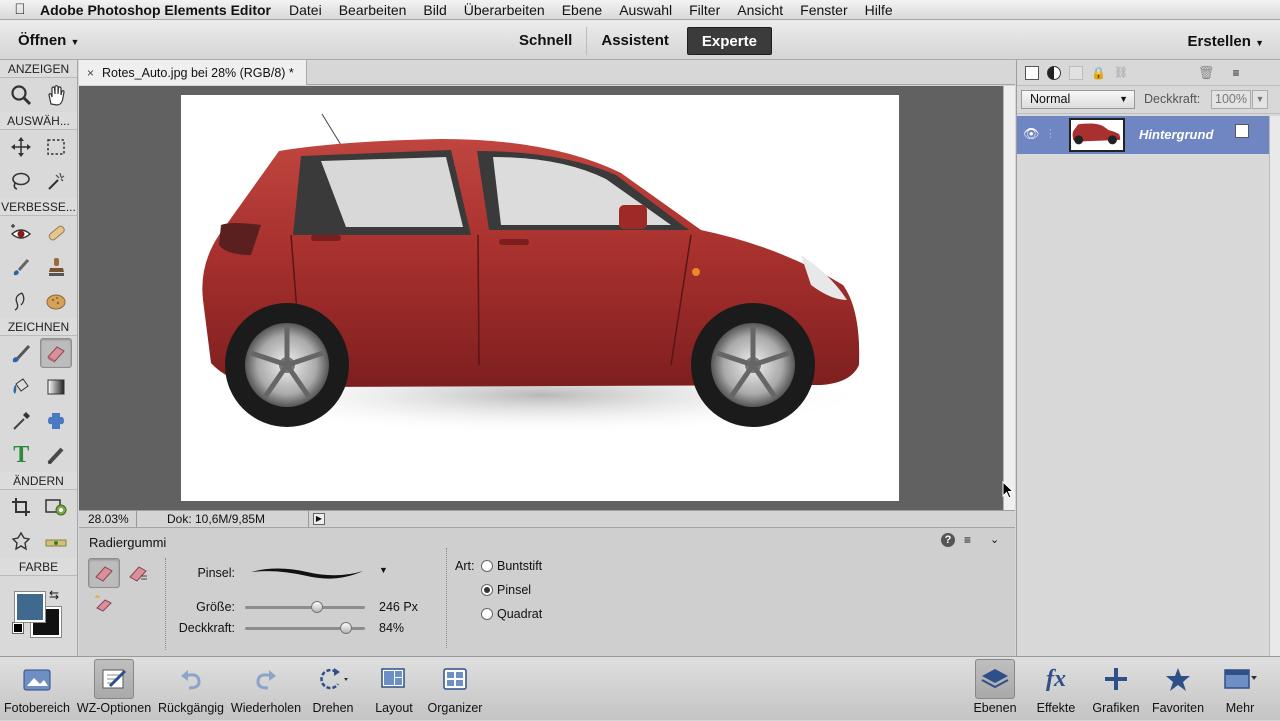 The image size is (1280, 721). What do you see at coordinates (21, 455) in the screenshot?
I see `text-tool-icon: T` at bounding box center [21, 455].